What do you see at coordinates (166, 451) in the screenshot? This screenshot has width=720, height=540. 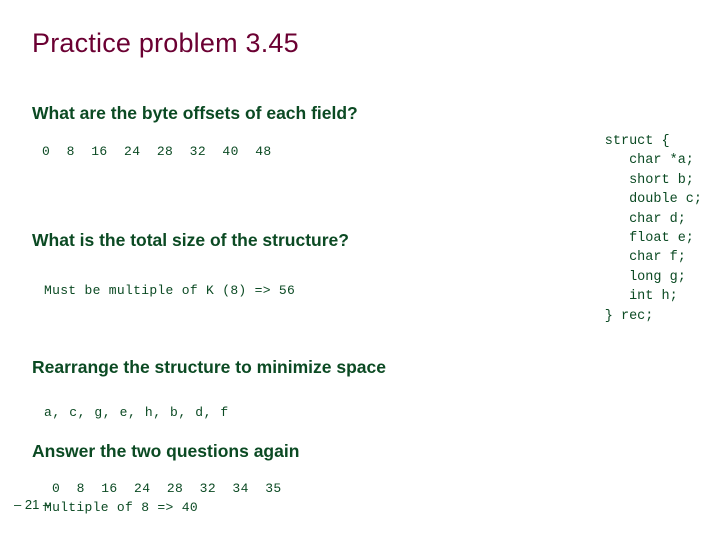 I see `heading-answer-again: Answer the two questions again` at bounding box center [166, 451].